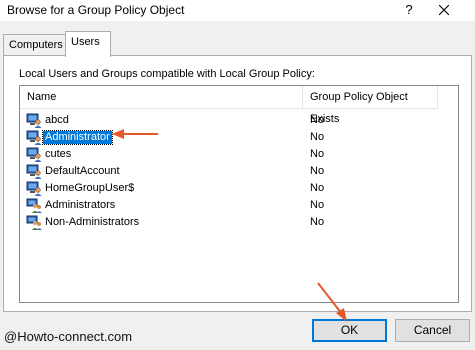 The image size is (475, 350). Describe the element at coordinates (239, 222) in the screenshot. I see `list-item: Non-Administrators No` at that location.